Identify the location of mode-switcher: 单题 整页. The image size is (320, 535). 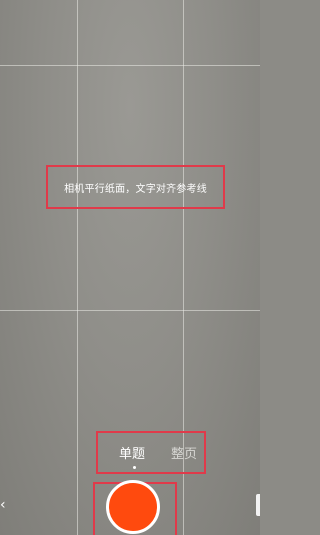
(151, 452).